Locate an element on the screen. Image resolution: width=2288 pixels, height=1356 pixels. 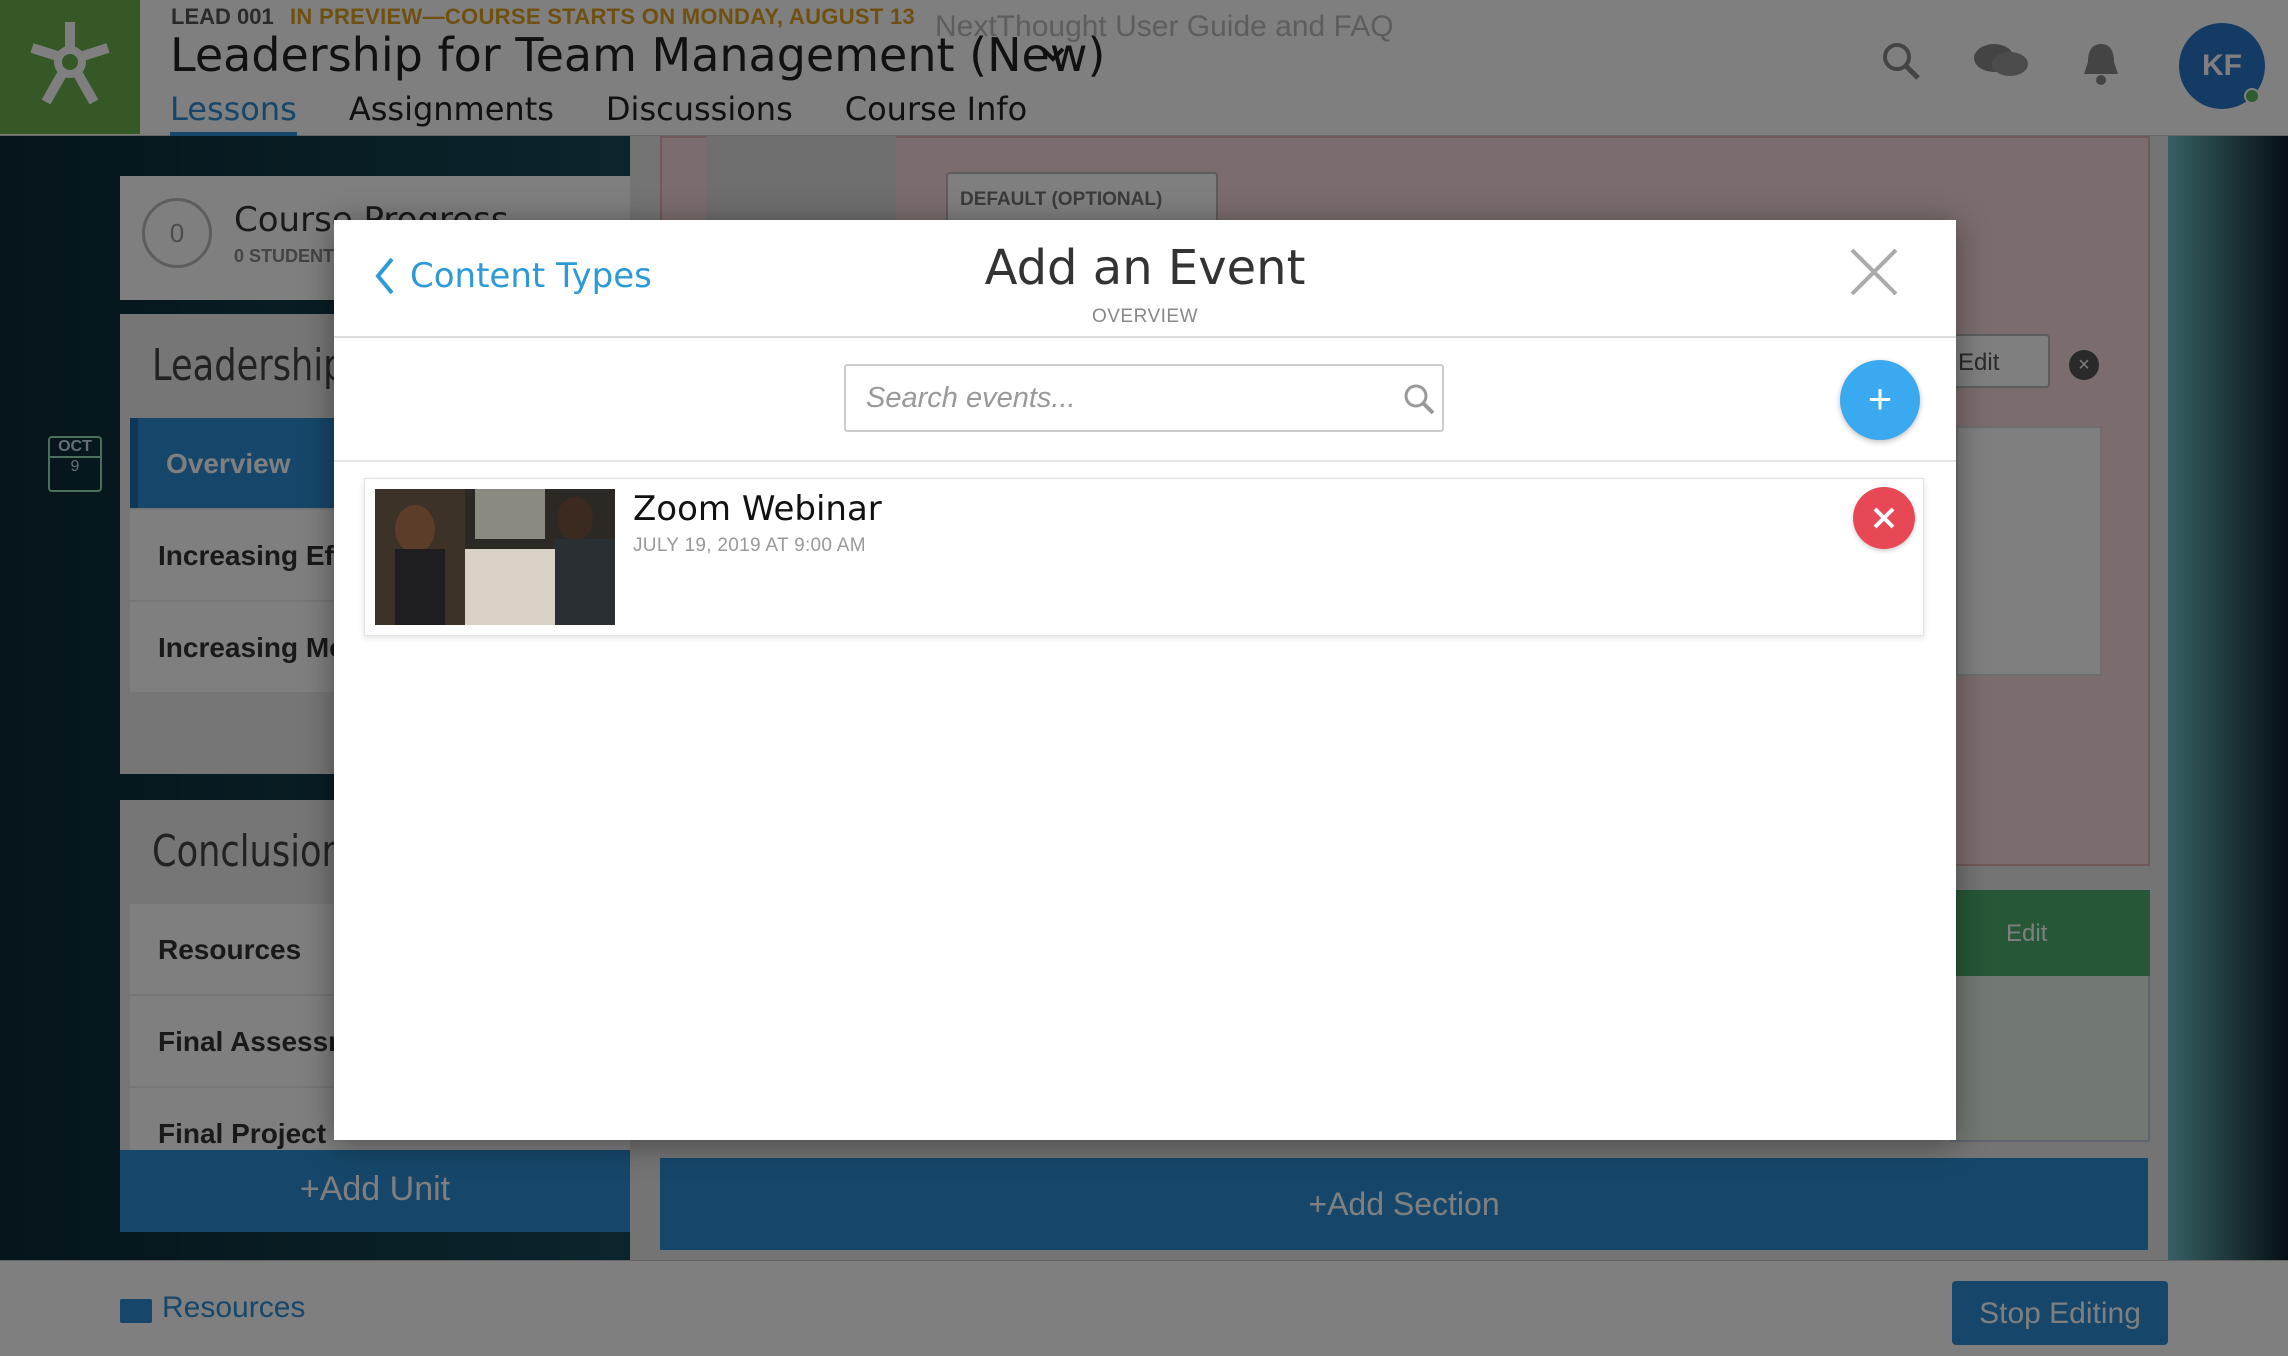
event-list-item: Zoom Webinar JULY 19, 2019 AT 9:00 AM is located at coordinates (1144, 557).